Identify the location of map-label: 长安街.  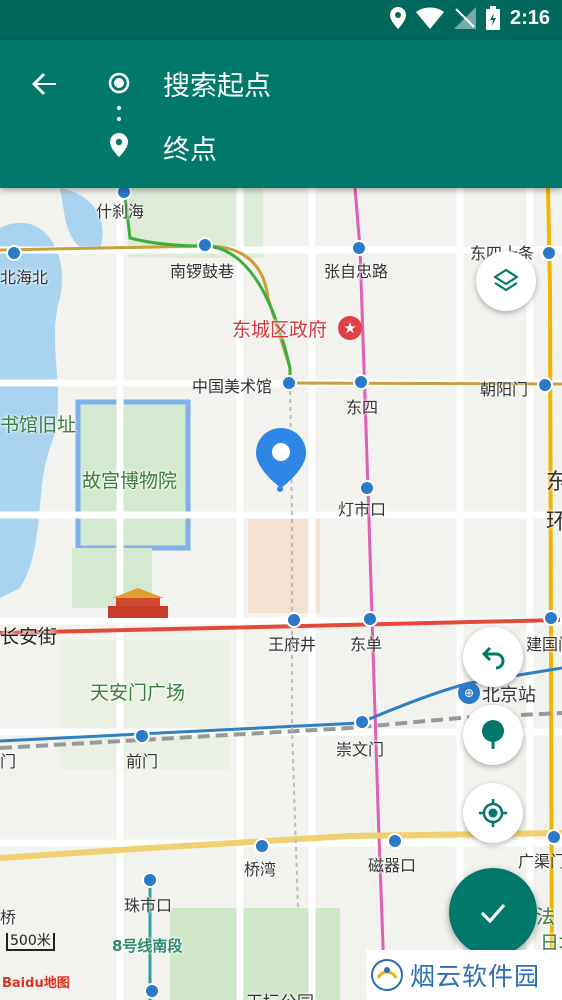
(29, 637).